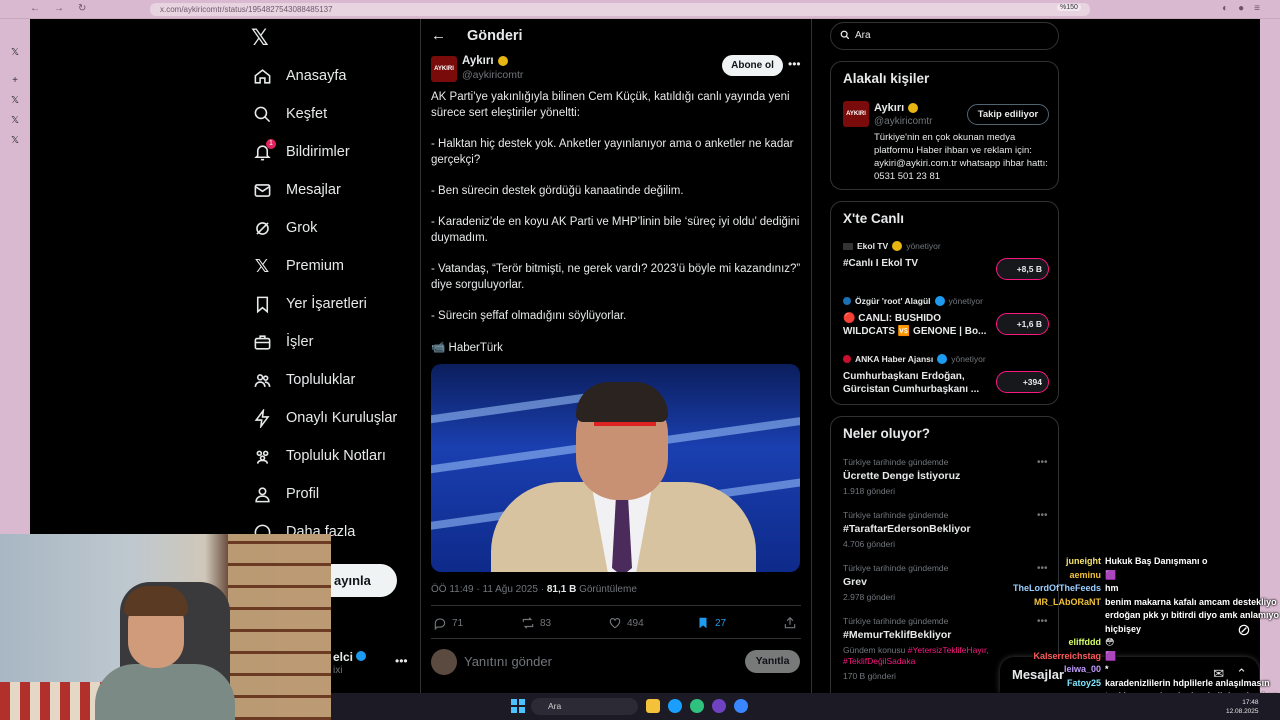 This screenshot has width=1280, height=720. Describe the element at coordinates (811, 356) in the screenshot. I see `main-right-border` at that location.